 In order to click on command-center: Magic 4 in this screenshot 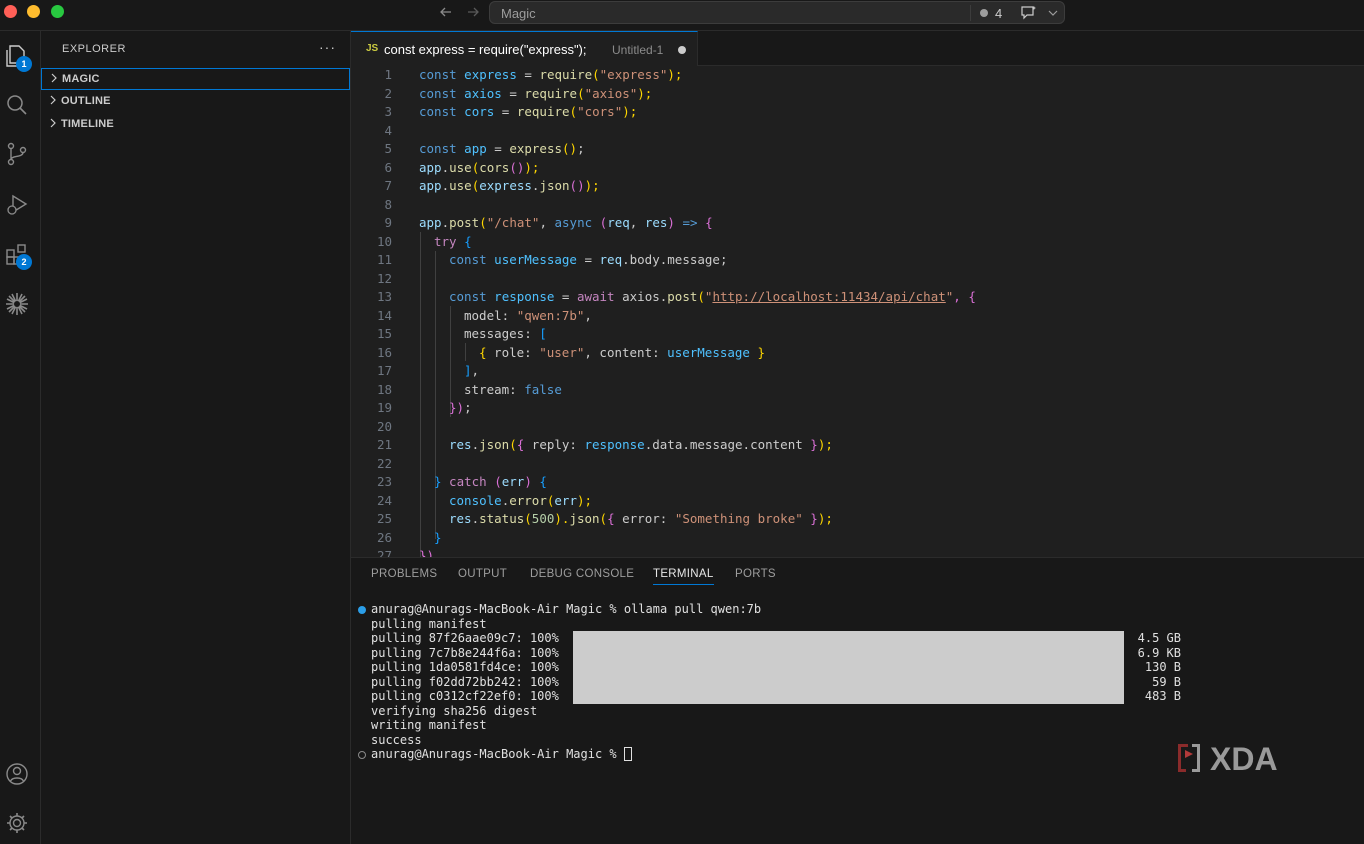, I will do `click(777, 12)`.